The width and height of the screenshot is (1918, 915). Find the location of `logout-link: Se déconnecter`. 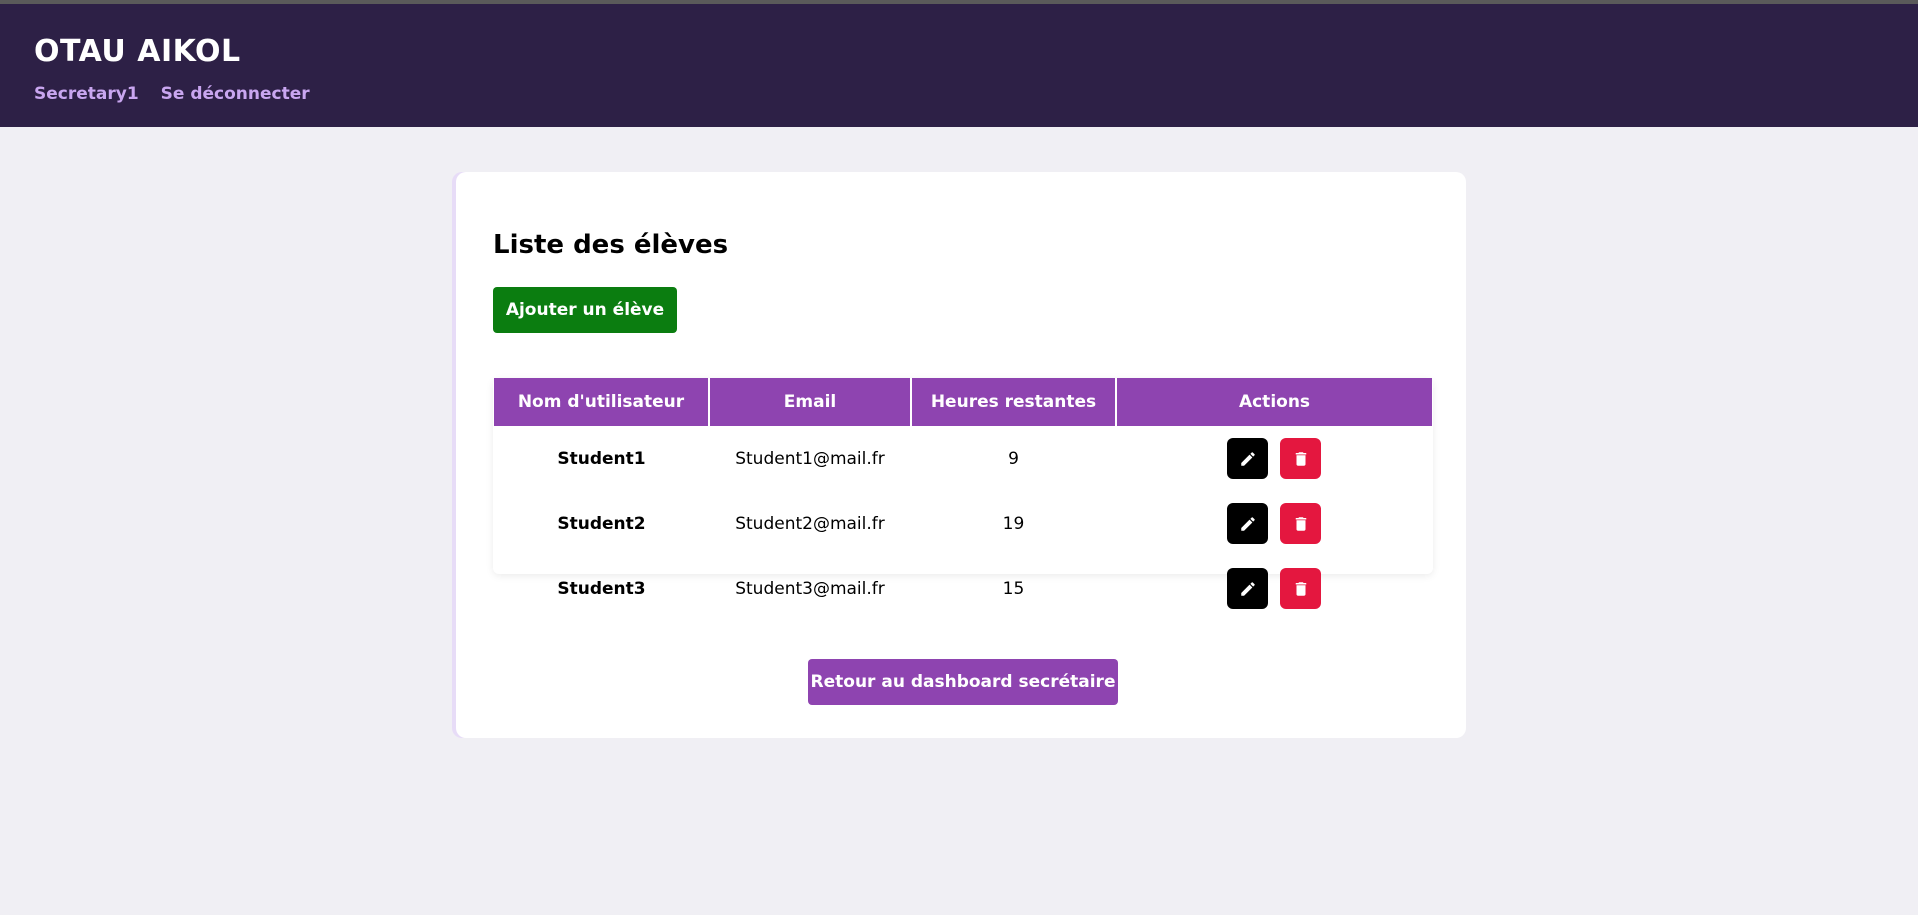

logout-link: Se déconnecter is located at coordinates (235, 94).